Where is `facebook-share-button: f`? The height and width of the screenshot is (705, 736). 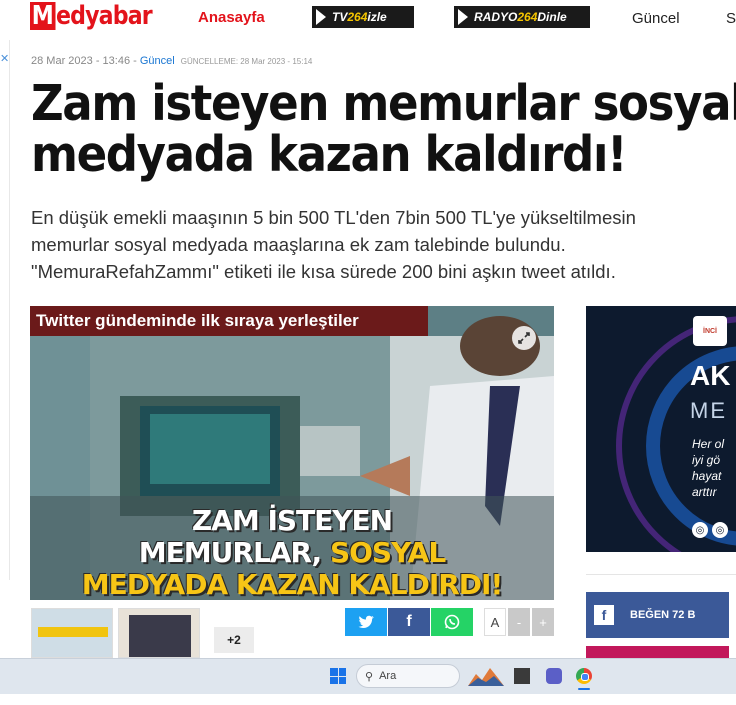 facebook-share-button: f is located at coordinates (409, 622).